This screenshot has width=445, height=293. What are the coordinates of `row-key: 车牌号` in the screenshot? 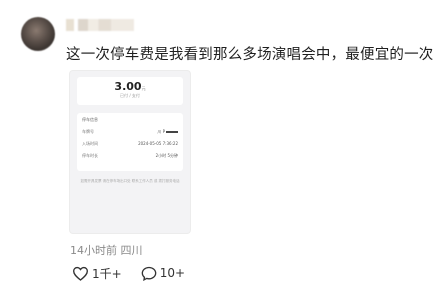 It's located at (88, 131).